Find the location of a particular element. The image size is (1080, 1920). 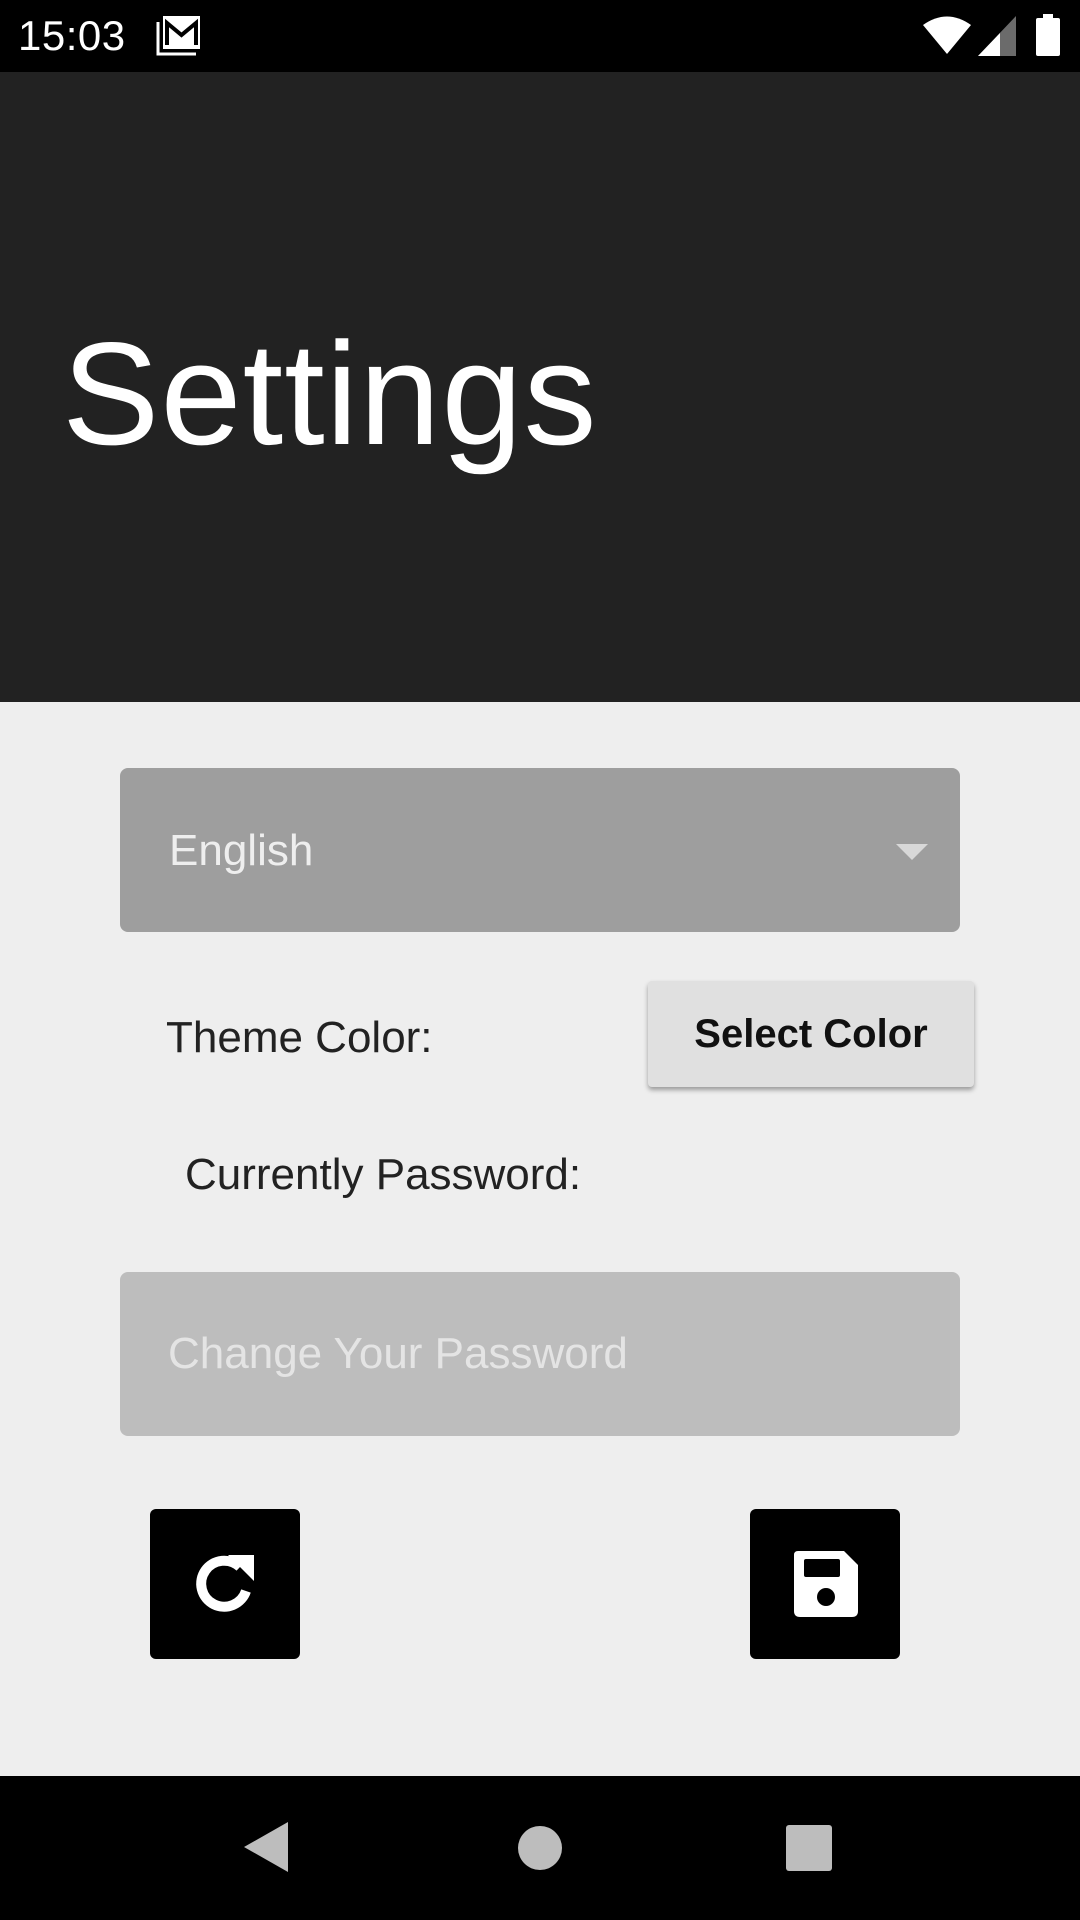

home-icon is located at coordinates (540, 1848).